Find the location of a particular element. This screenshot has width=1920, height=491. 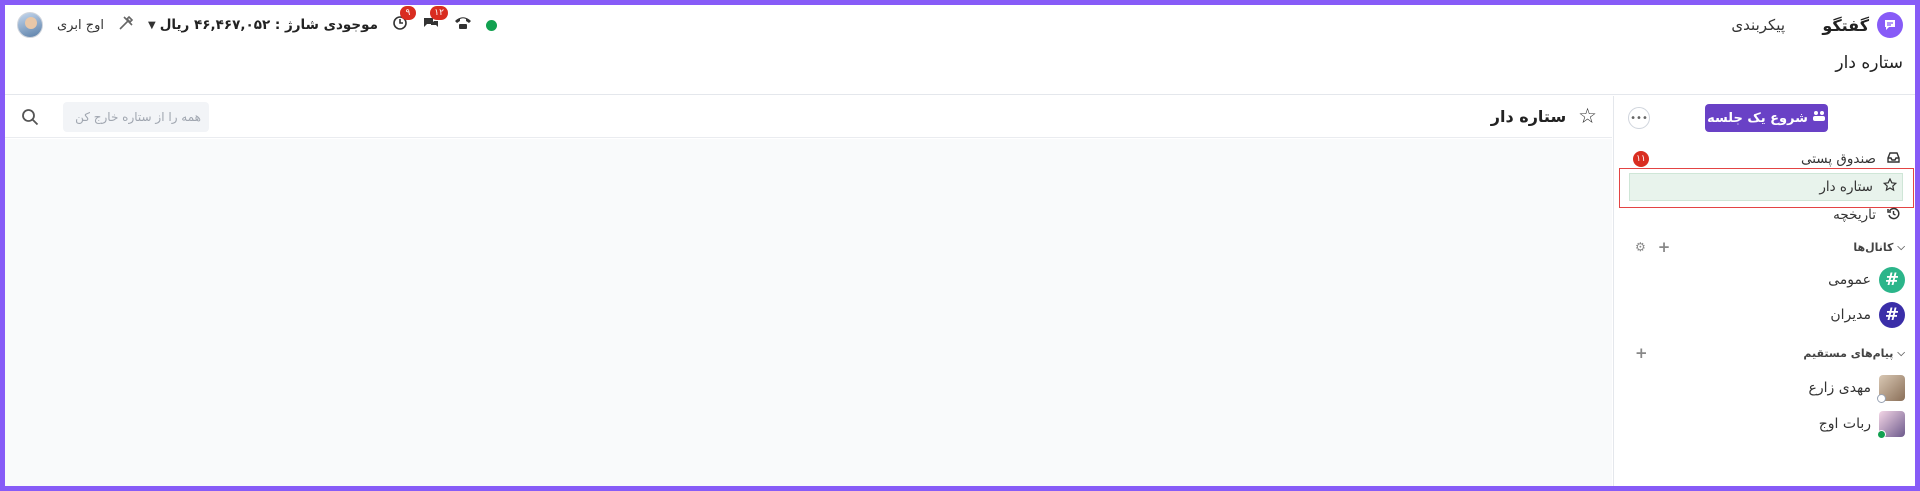

star-icon: ☆ is located at coordinates (1587, 116).